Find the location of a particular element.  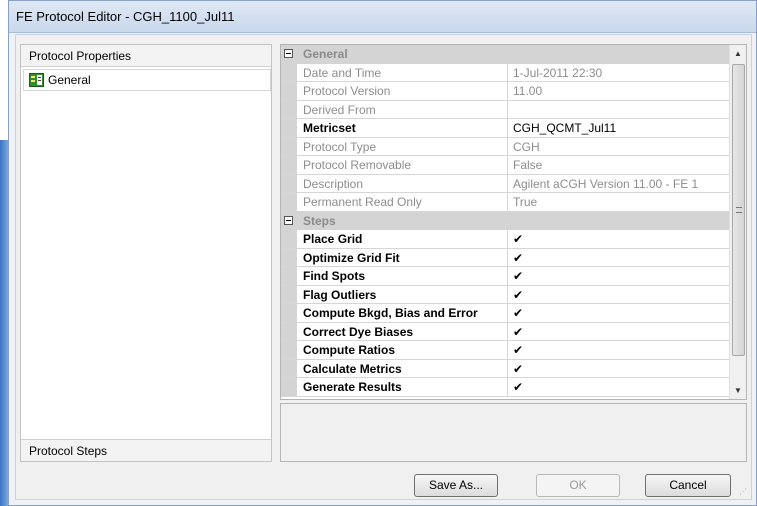

property-row: Compute Bkgd, Bias and Error ✔ is located at coordinates (506, 313).